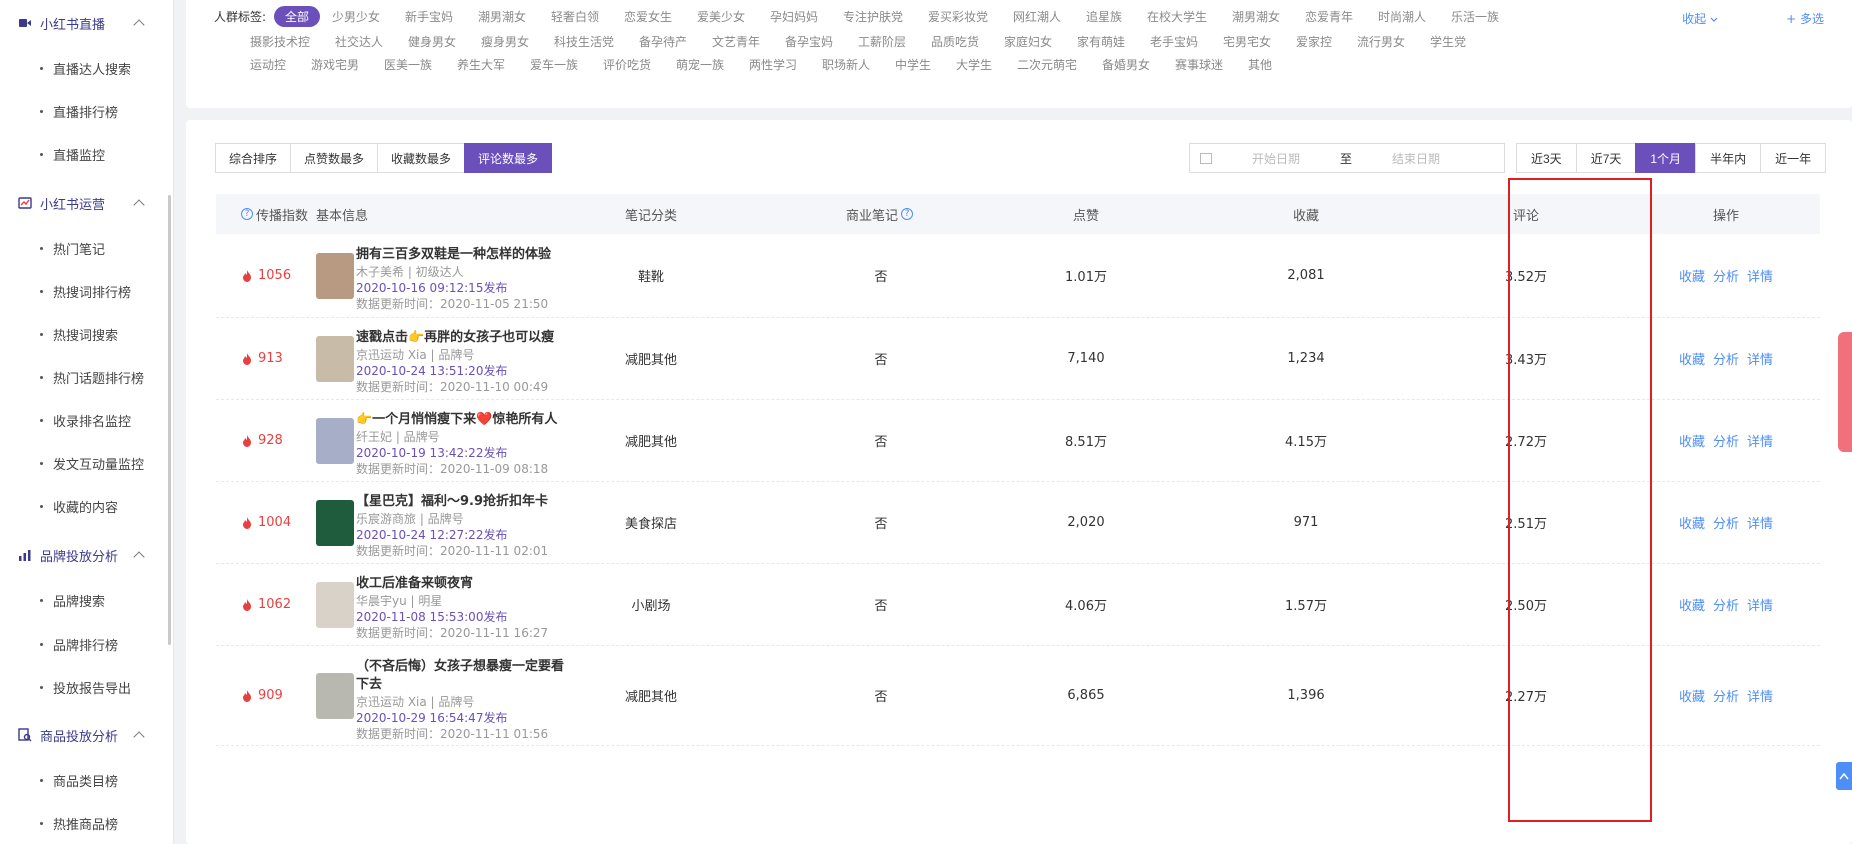 This screenshot has width=1852, height=844. I want to click on audience-tag: 健身男女, so click(432, 41).